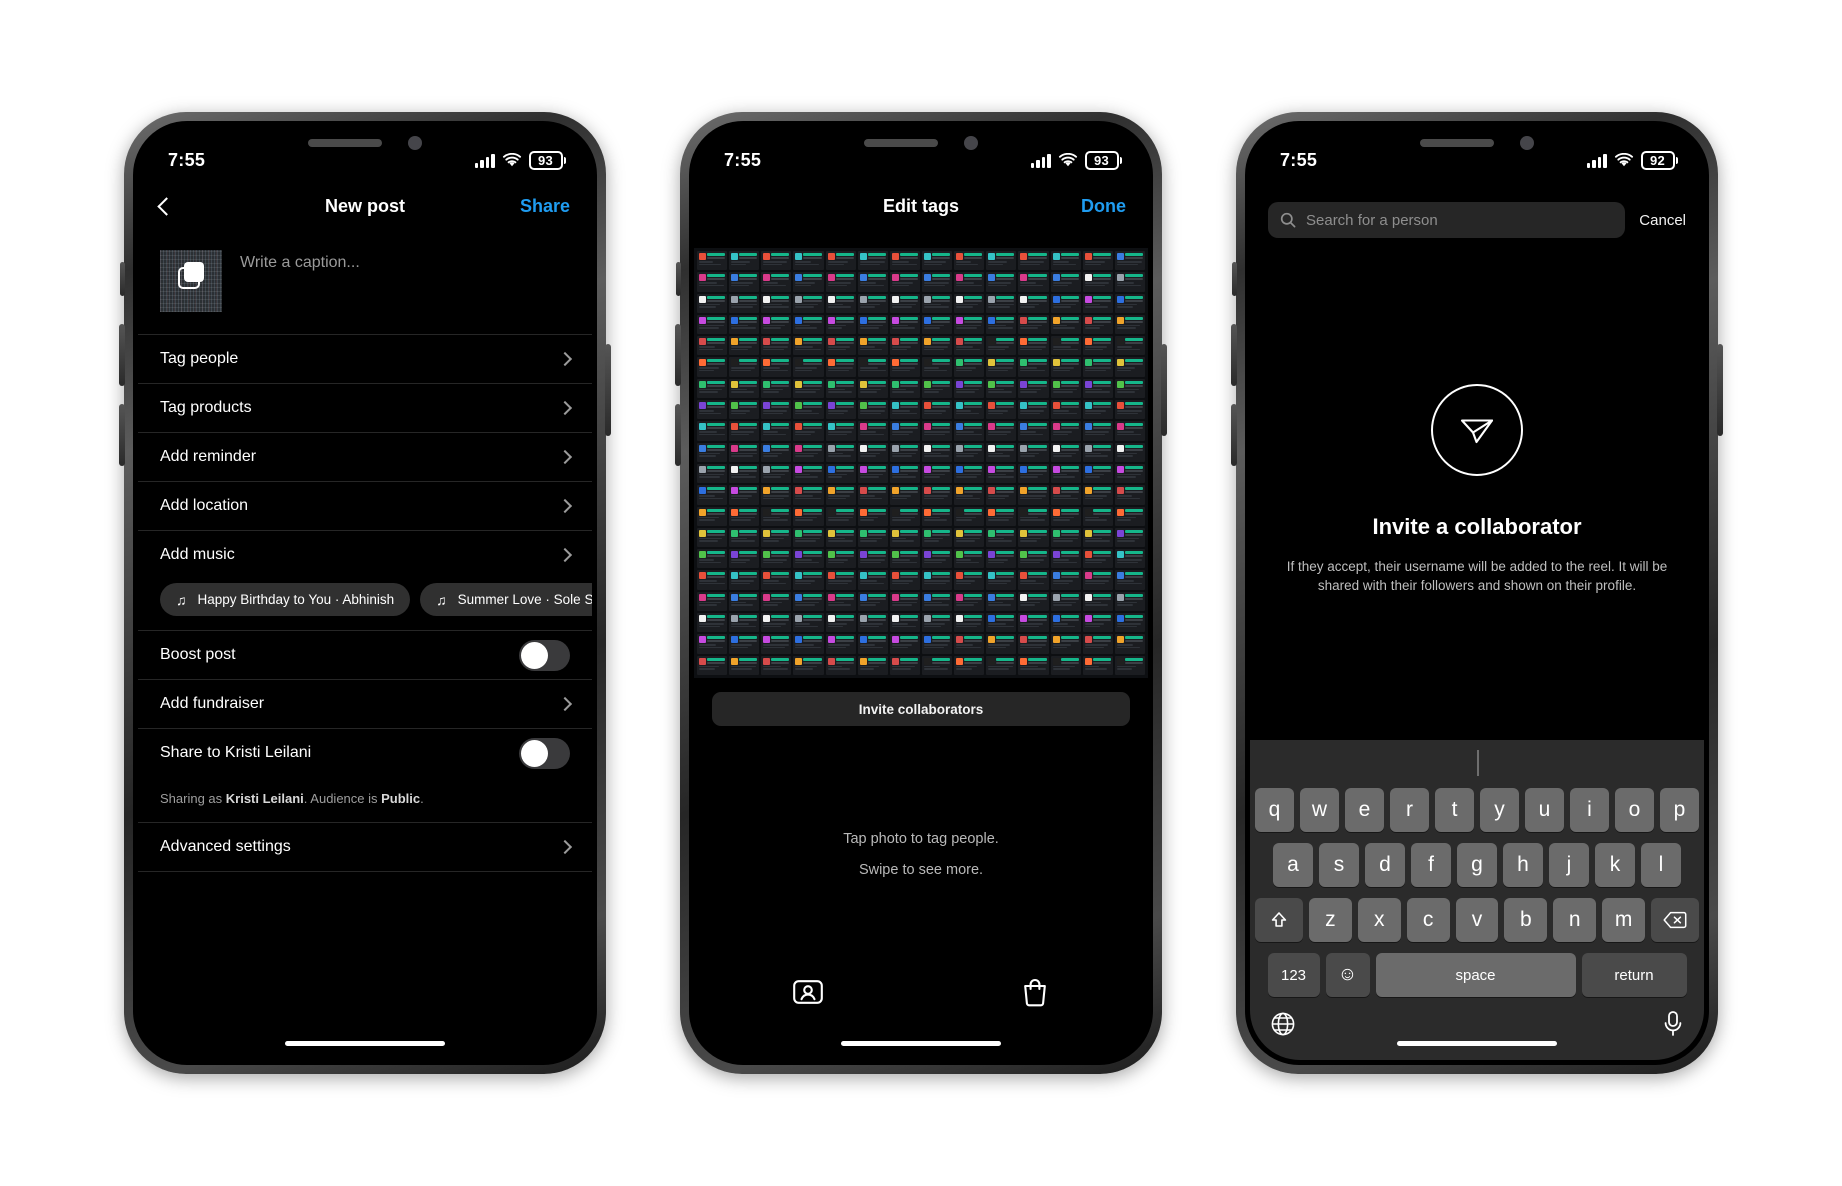 This screenshot has height=1186, width=1842. What do you see at coordinates (1544, 810) in the screenshot?
I see `key-u: u` at bounding box center [1544, 810].